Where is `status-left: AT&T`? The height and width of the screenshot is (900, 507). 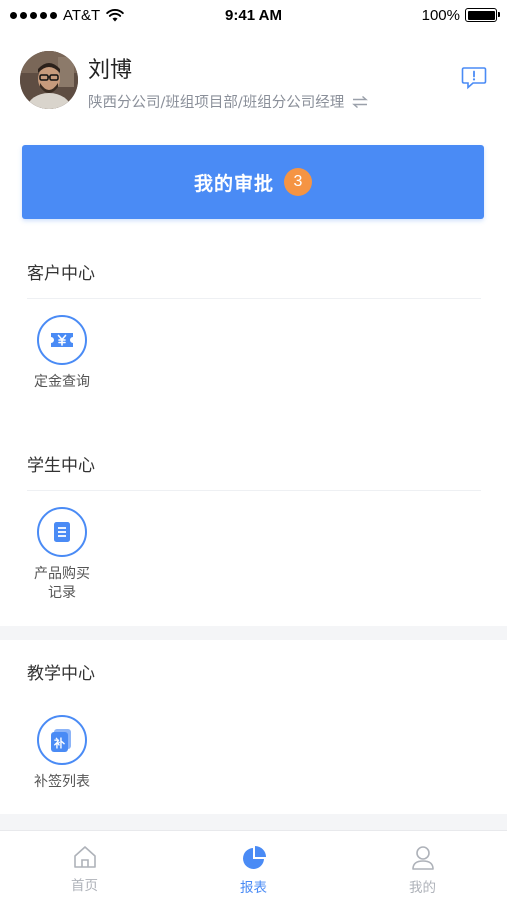 status-left: AT&T is located at coordinates (67, 15).